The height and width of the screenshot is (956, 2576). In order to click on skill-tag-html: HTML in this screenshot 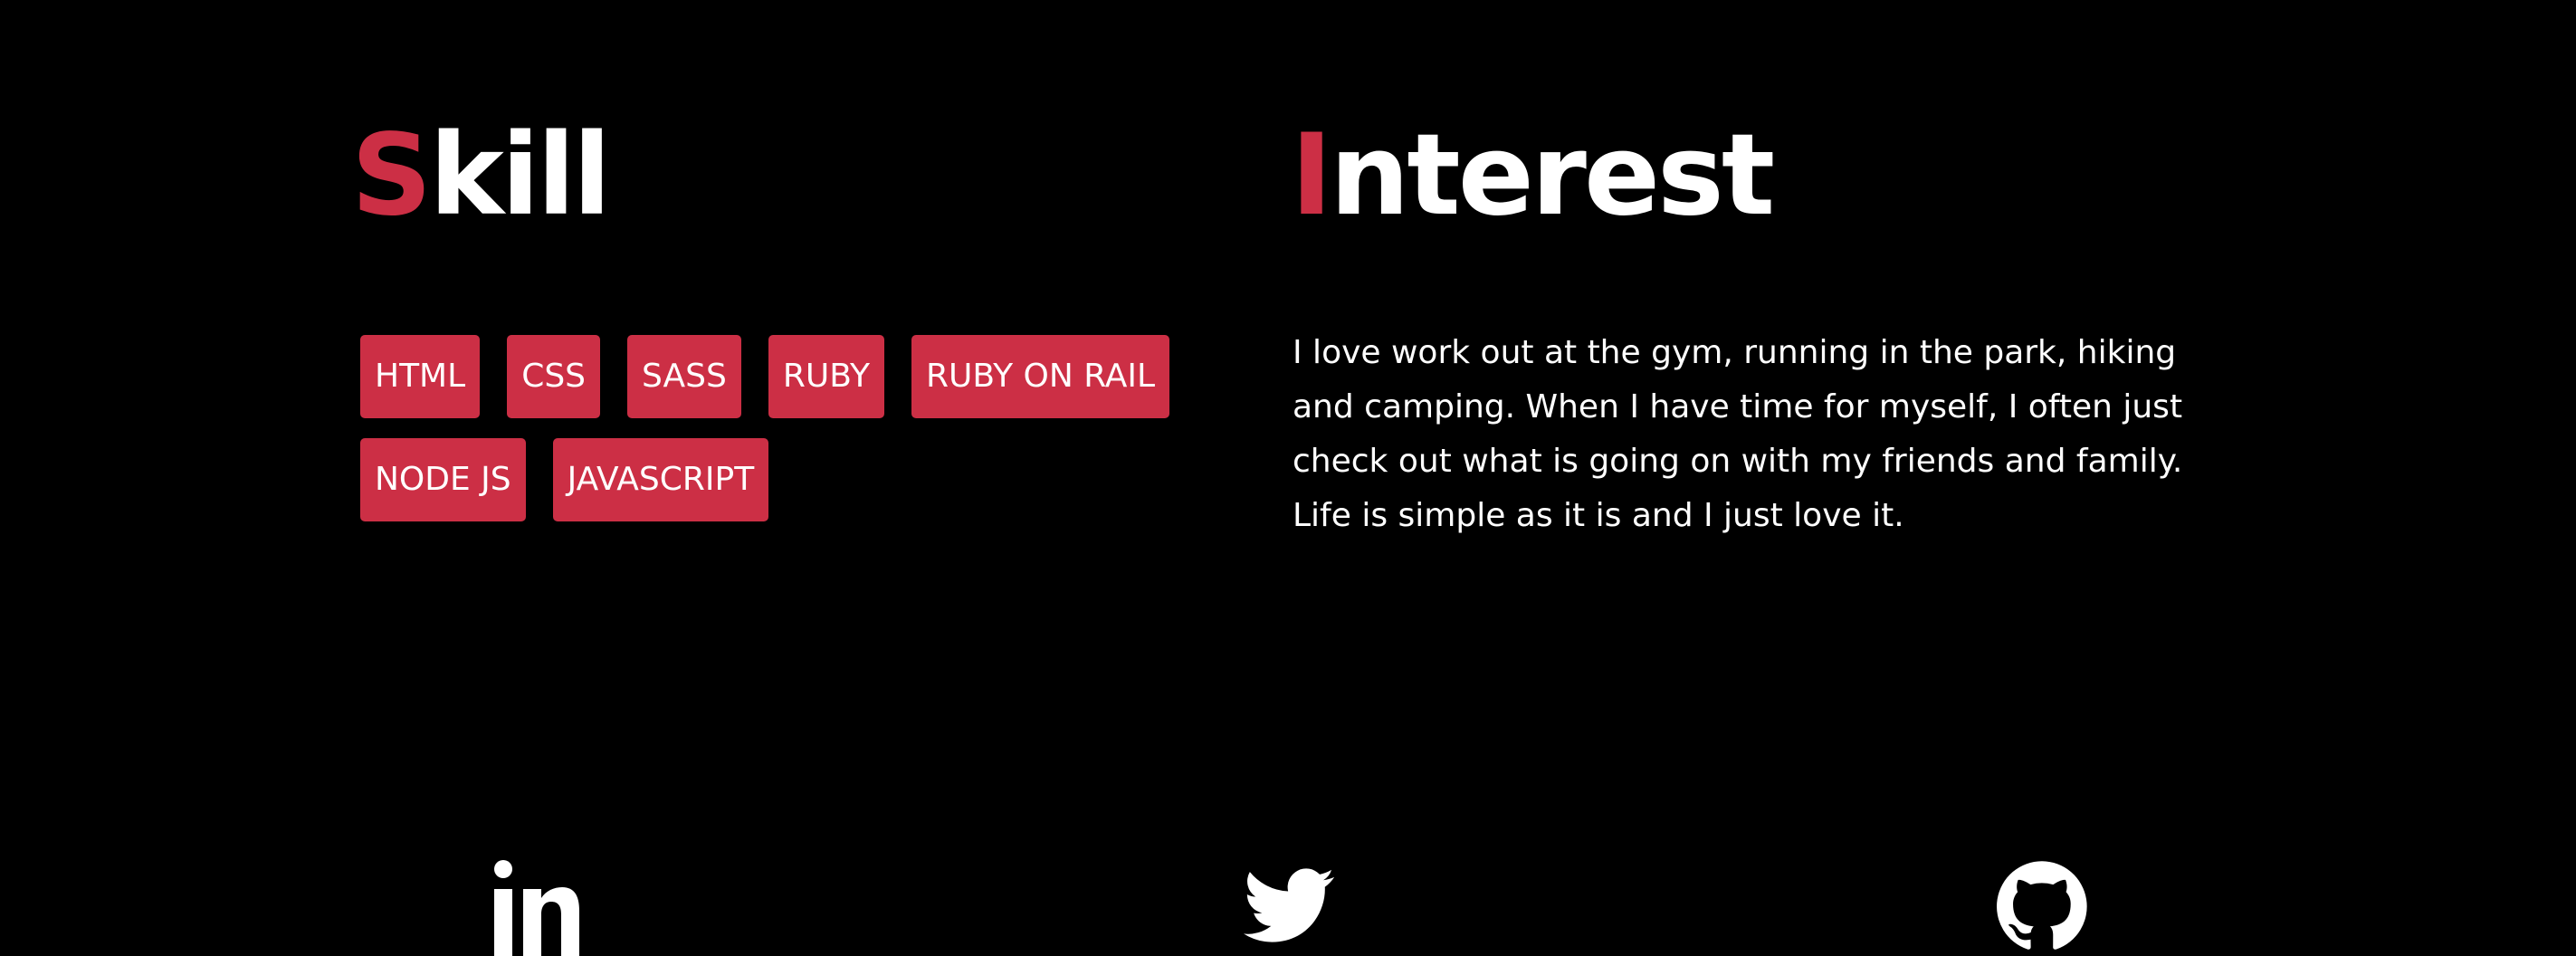, I will do `click(421, 376)`.